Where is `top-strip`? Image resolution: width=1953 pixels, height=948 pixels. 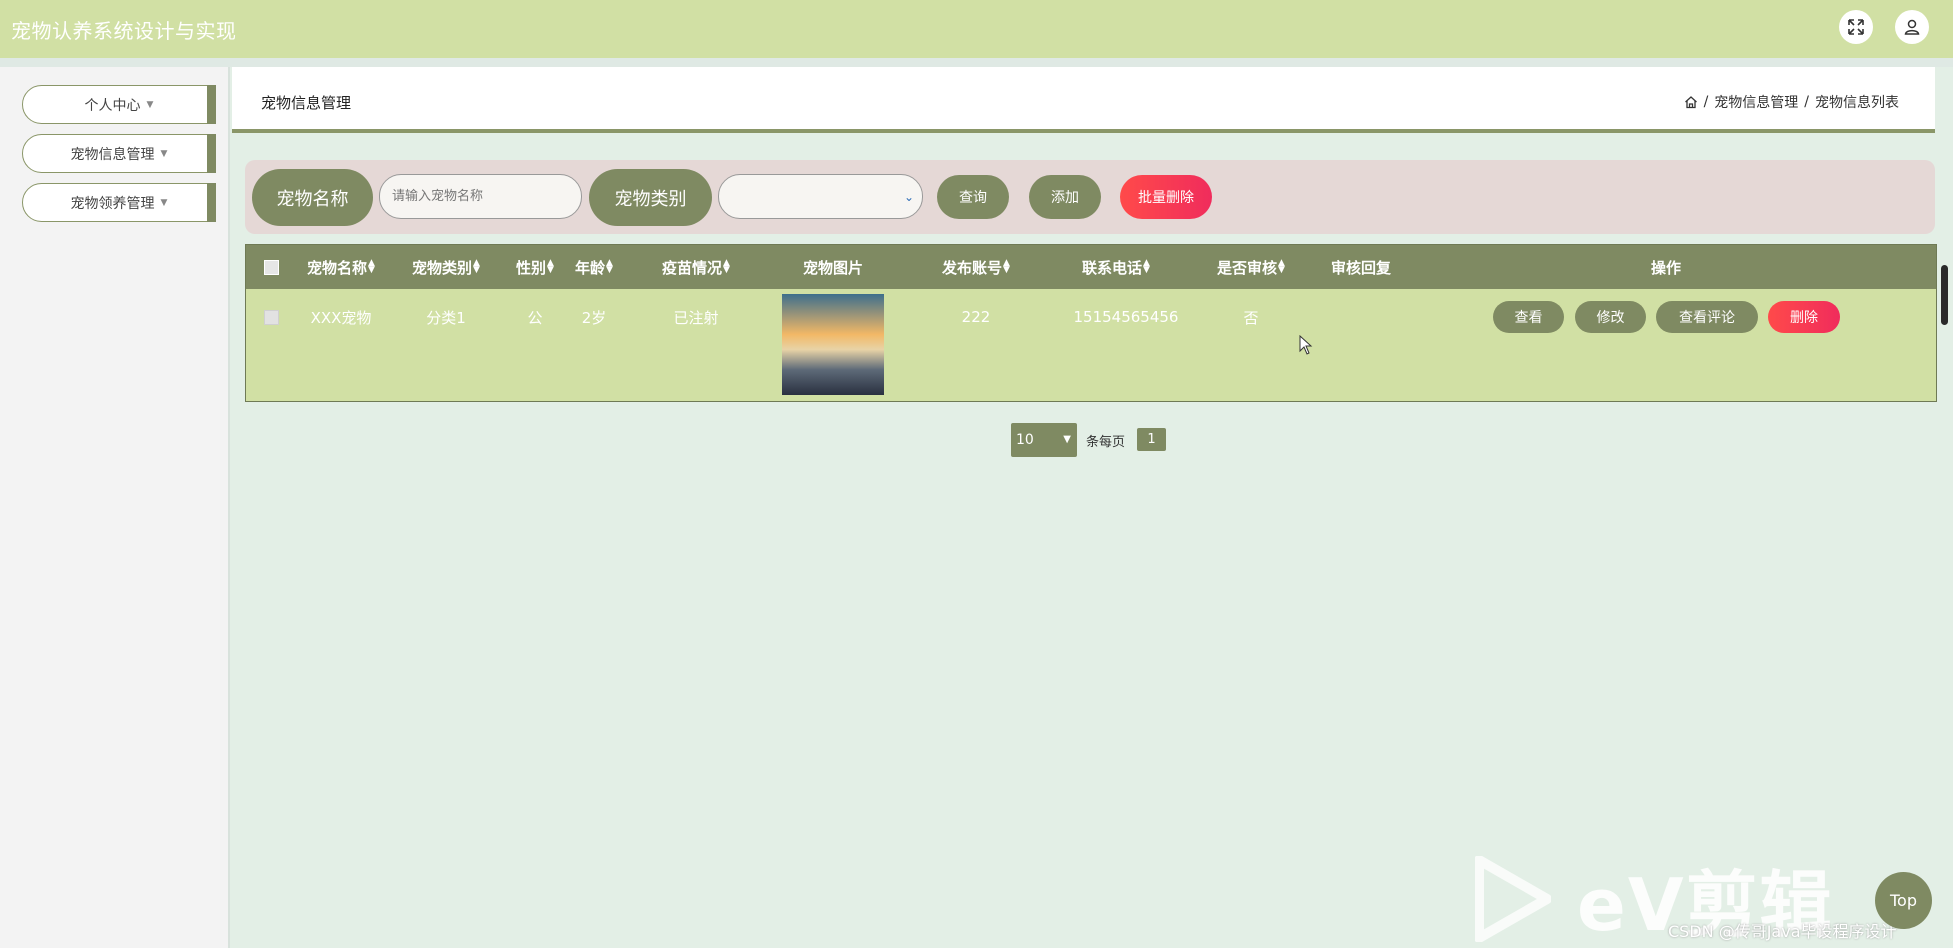 top-strip is located at coordinates (976, 62).